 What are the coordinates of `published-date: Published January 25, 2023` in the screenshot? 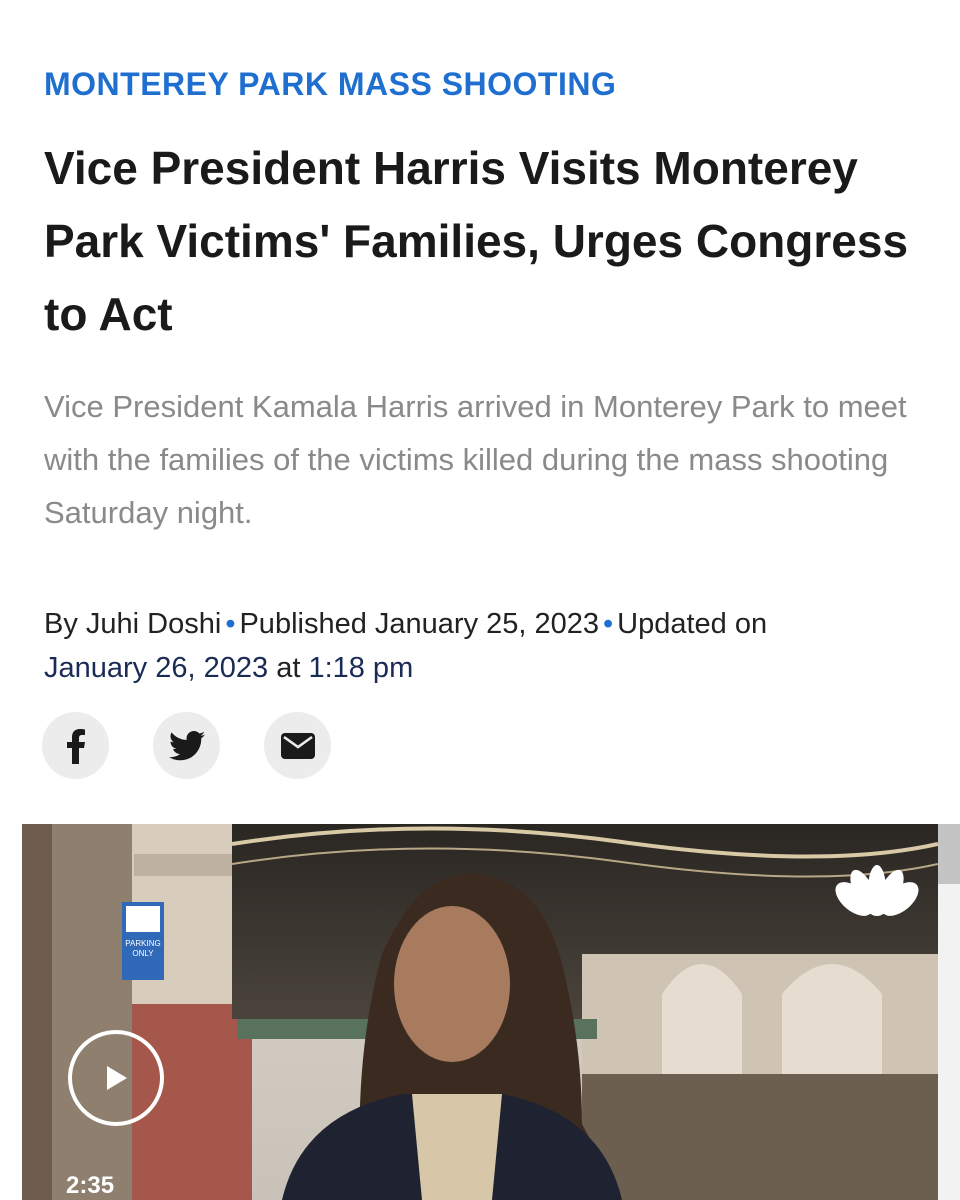 It's located at (419, 624).